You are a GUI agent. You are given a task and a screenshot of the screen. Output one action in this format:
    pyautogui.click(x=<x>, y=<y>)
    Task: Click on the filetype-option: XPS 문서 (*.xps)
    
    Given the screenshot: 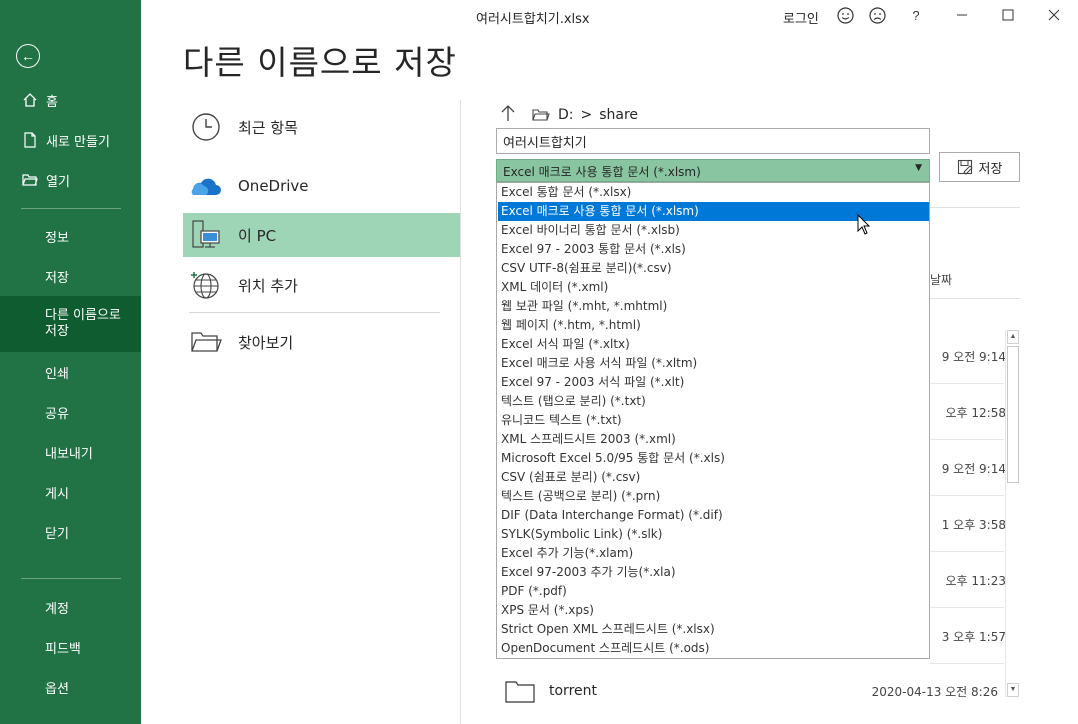 What is the action you would take?
    pyautogui.click(x=713, y=610)
    